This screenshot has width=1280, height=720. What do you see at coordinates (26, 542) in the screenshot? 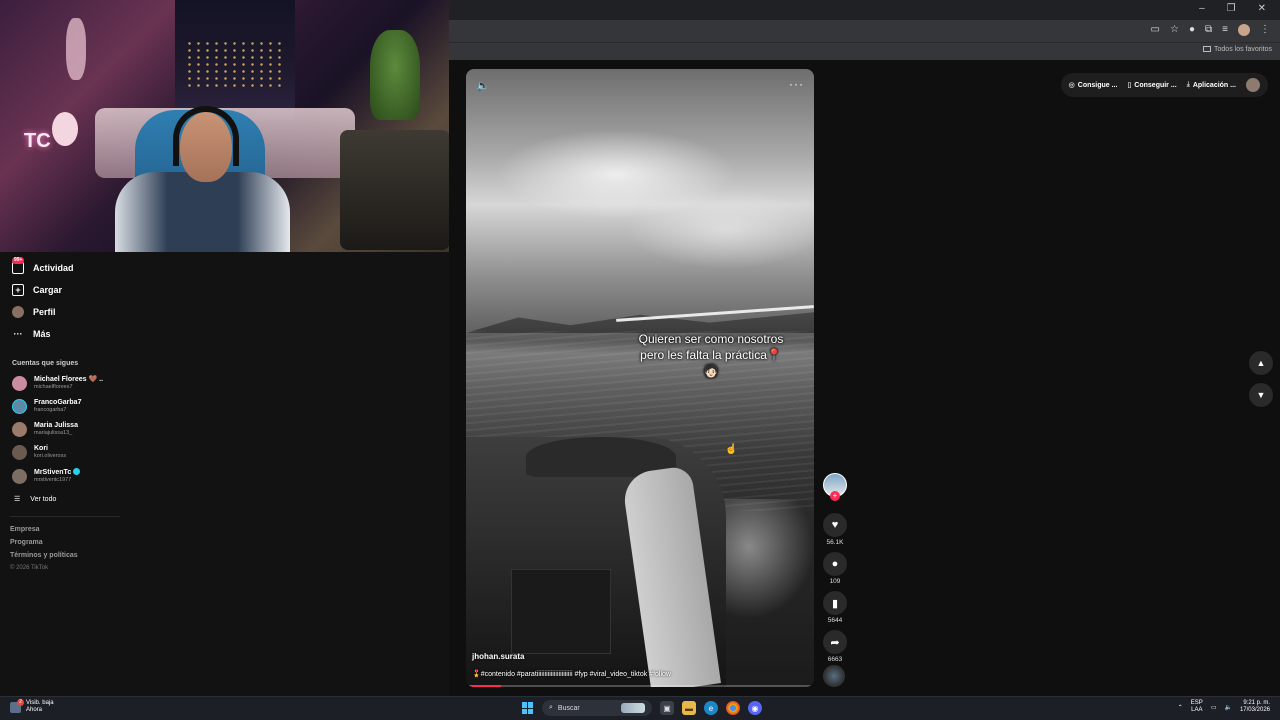
I see `footer-link-programa: Programa` at bounding box center [26, 542].